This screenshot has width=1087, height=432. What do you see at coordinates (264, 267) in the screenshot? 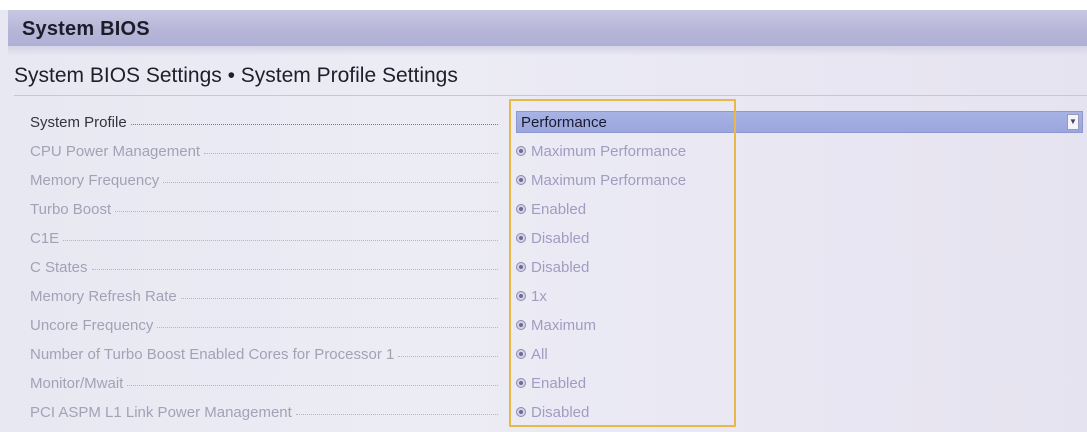
I see `setting-label: C States` at bounding box center [264, 267].